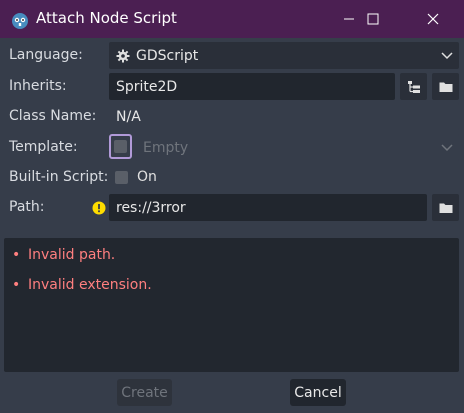  Describe the element at coordinates (59, 177) in the screenshot. I see `builtin-script-label: Built-in Script:` at that location.